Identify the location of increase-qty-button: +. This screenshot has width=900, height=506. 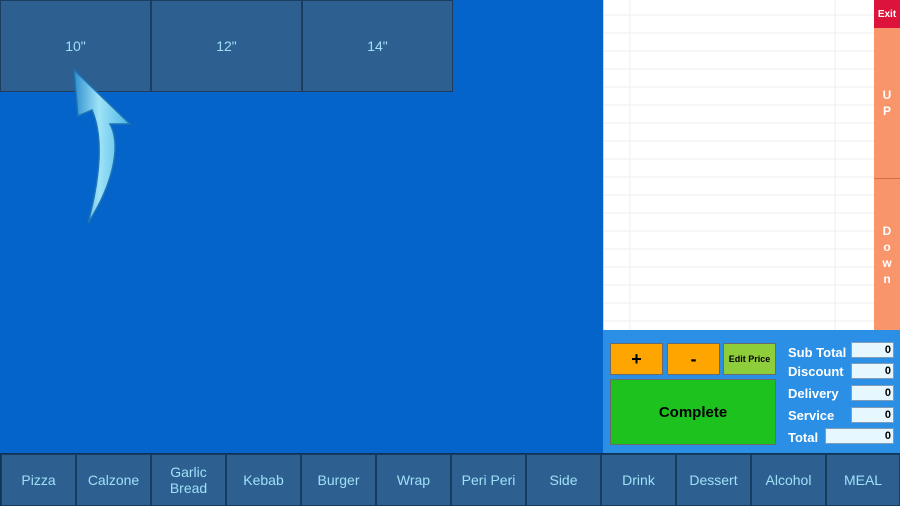
(636, 359).